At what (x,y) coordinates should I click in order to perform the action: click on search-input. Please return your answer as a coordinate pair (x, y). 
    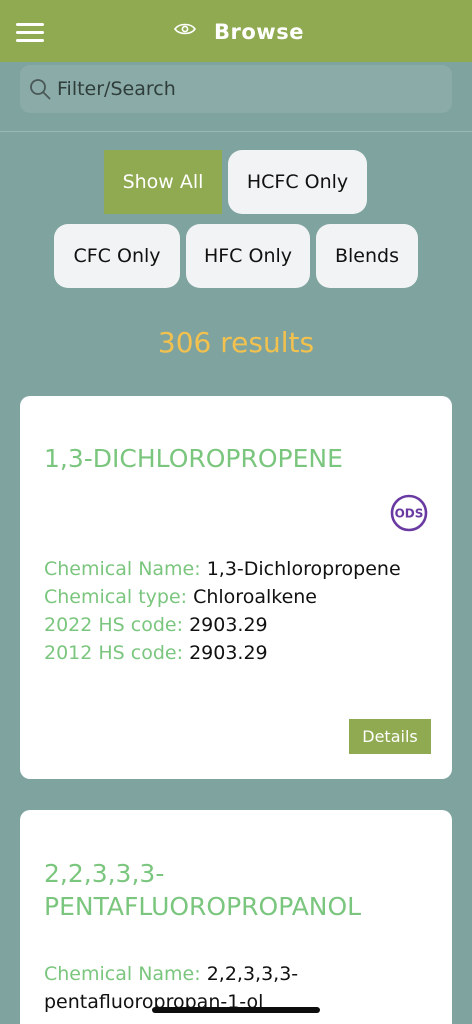
    Looking at the image, I should click on (247, 89).